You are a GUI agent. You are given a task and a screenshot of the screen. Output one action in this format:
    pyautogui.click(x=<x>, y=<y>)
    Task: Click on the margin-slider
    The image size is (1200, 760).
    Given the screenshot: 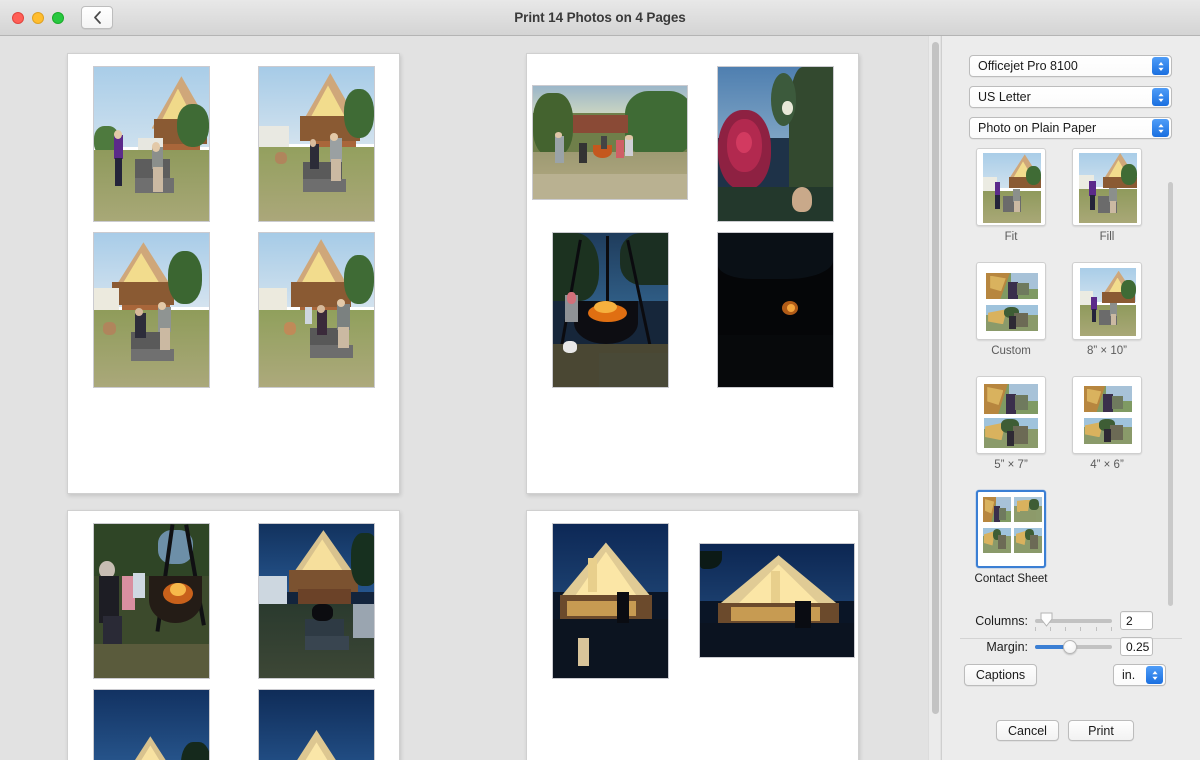 What is the action you would take?
    pyautogui.click(x=1073, y=646)
    